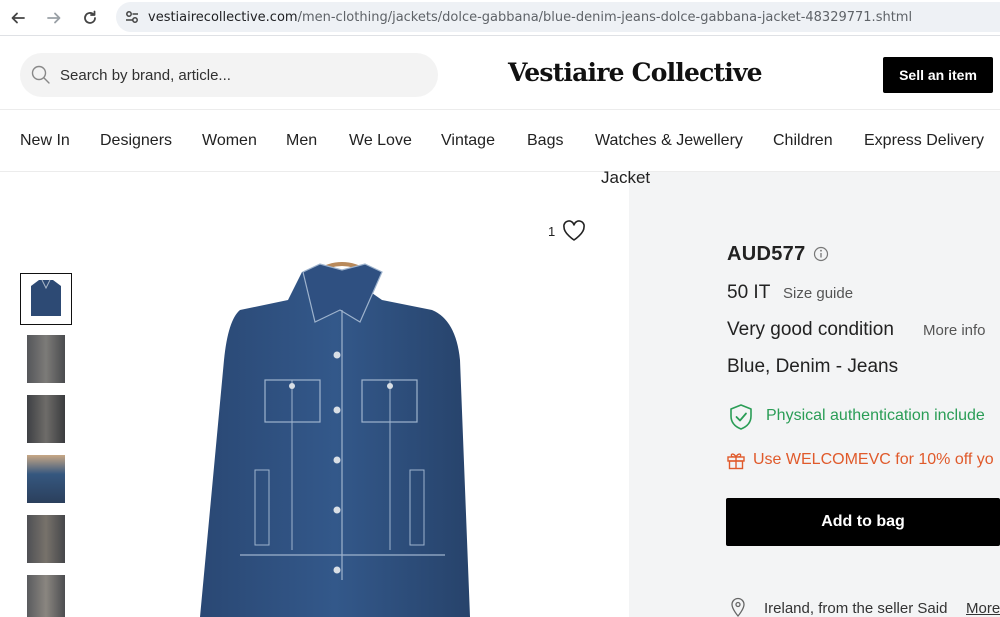 The height and width of the screenshot is (617, 1000). I want to click on site-info-button, so click(132, 17).